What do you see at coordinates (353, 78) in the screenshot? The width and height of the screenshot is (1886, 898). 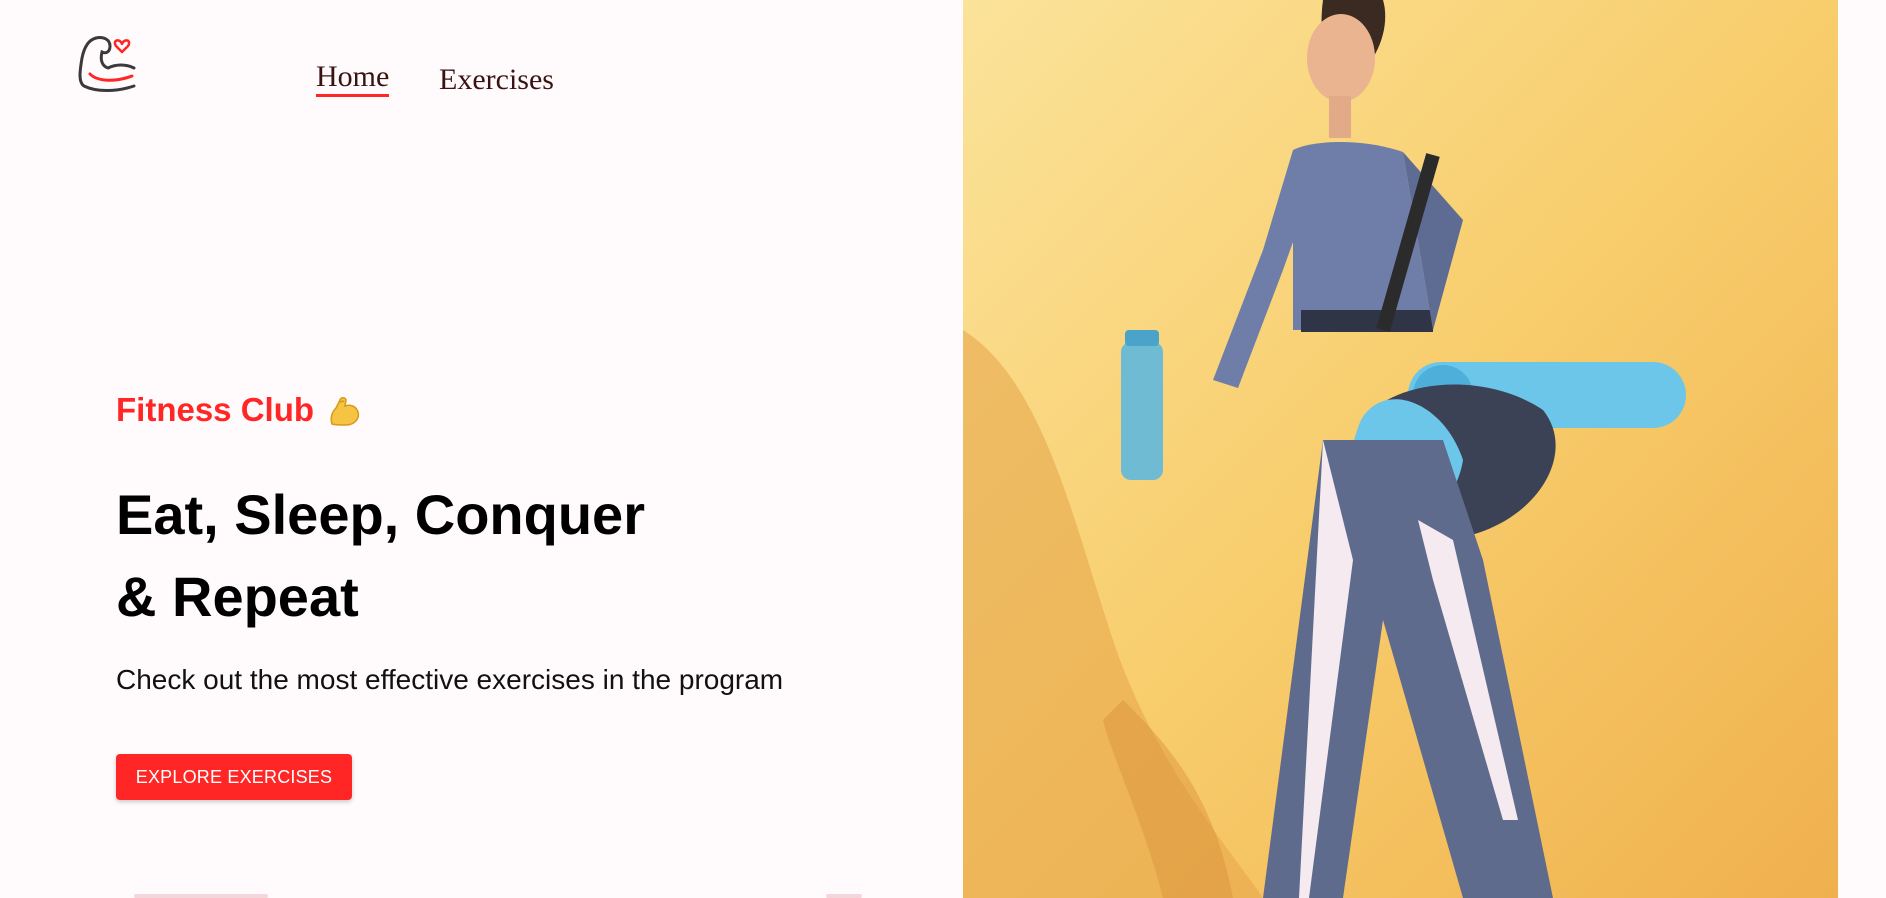 I see `nav-link-home: Home` at bounding box center [353, 78].